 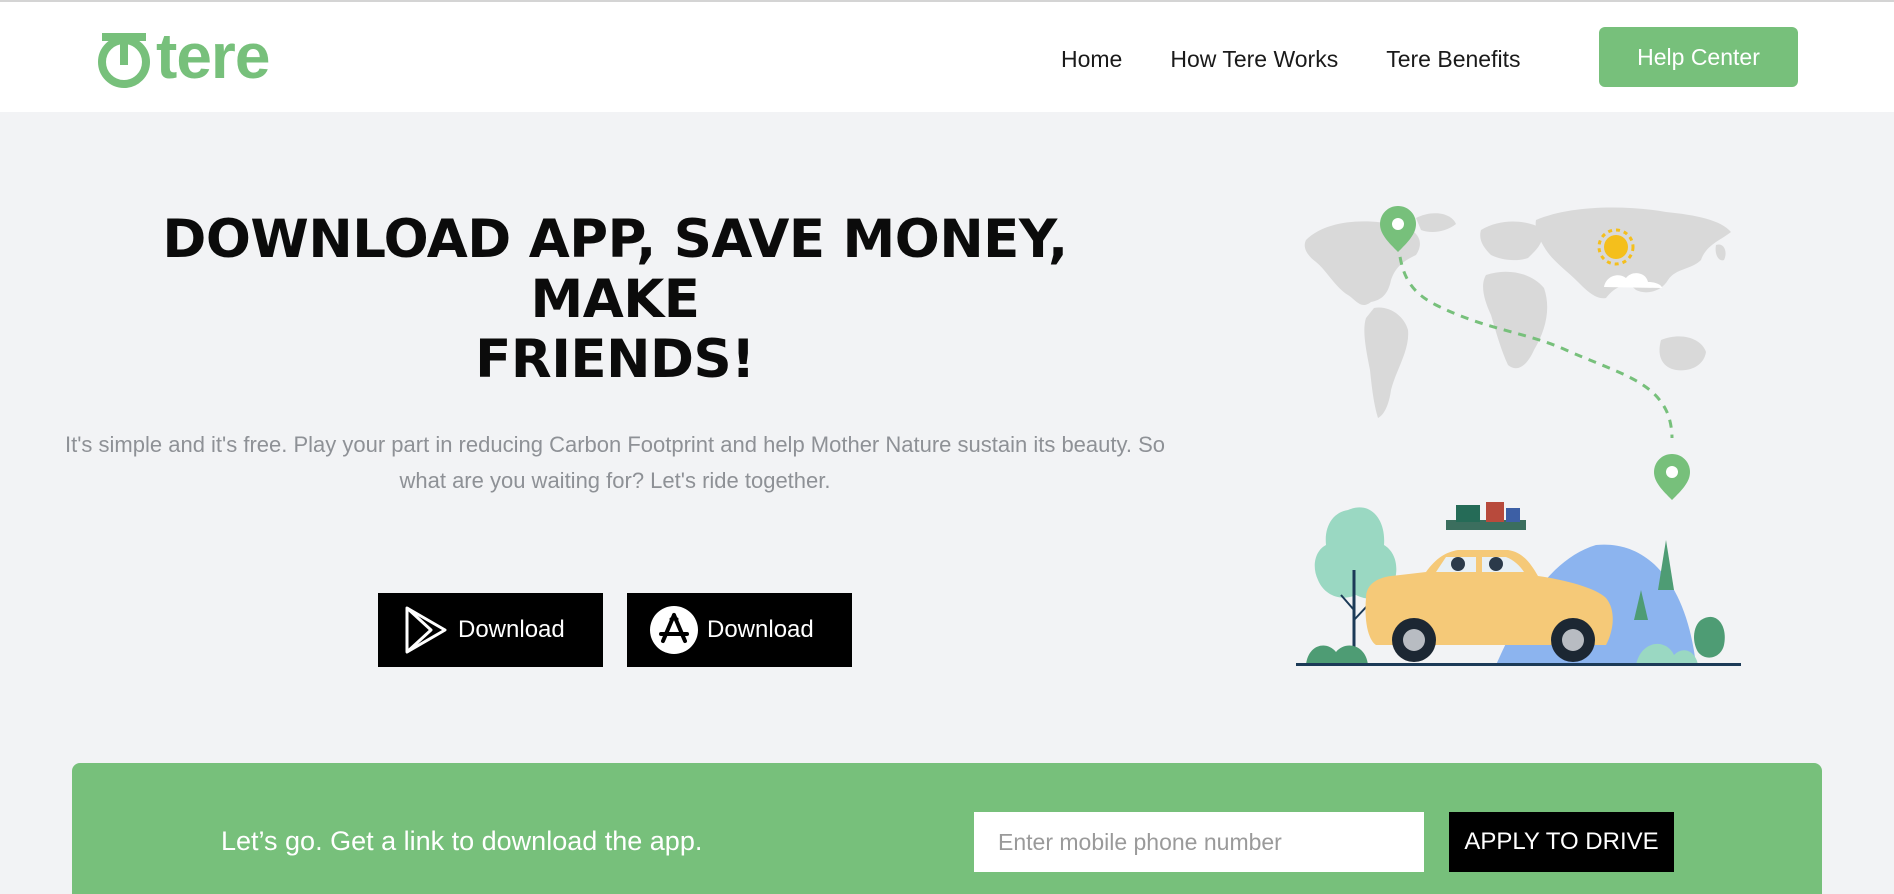 What do you see at coordinates (1091, 59) in the screenshot?
I see `nav-home: Home` at bounding box center [1091, 59].